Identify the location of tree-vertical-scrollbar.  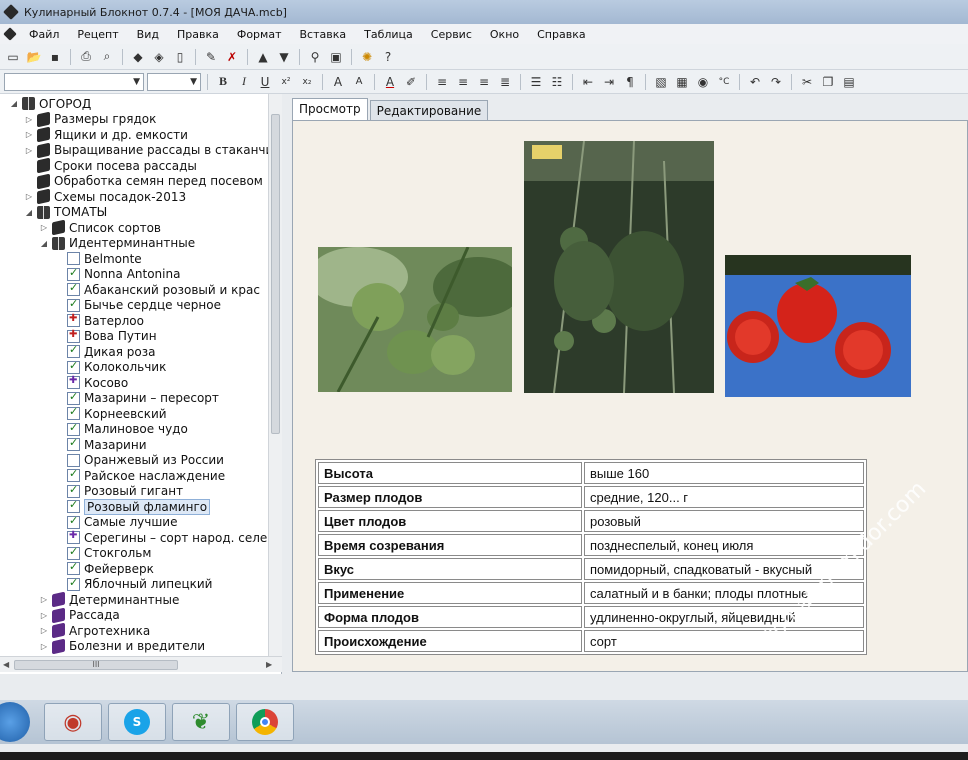
(275, 375).